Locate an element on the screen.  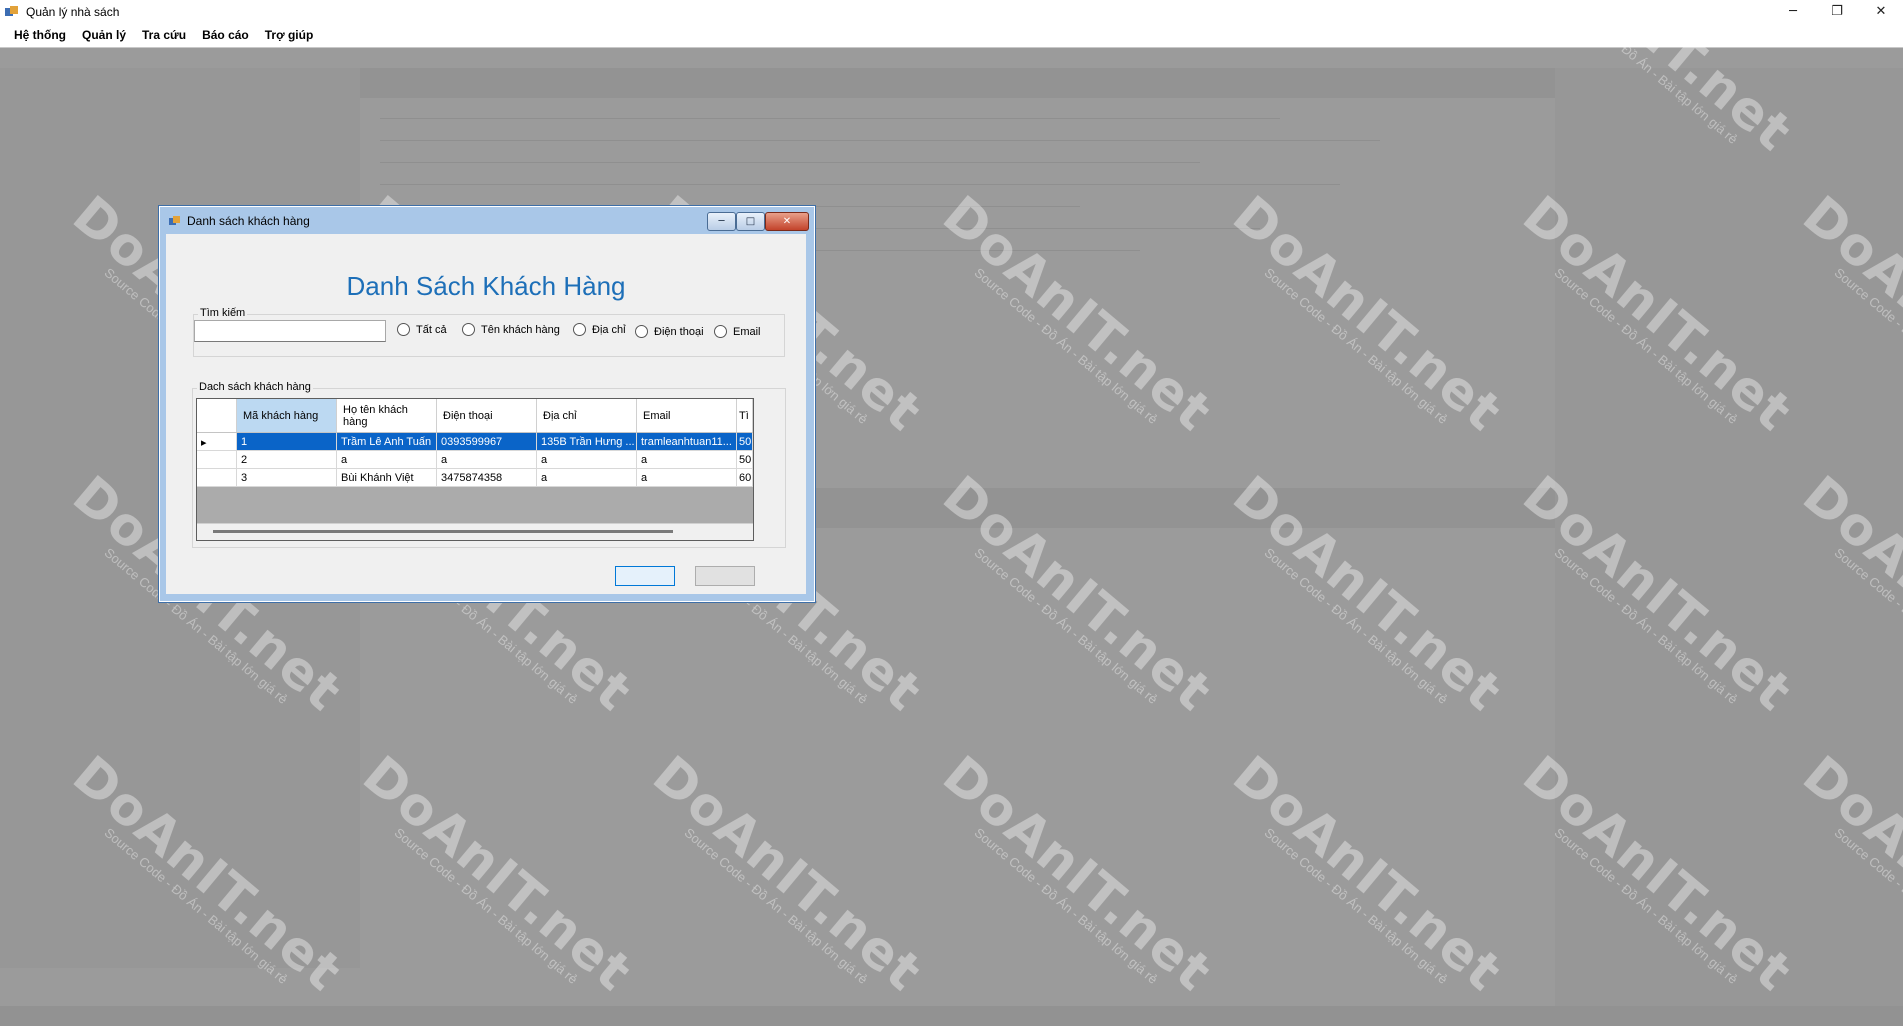
column-header-truncated: Tì is located at coordinates (745, 415).